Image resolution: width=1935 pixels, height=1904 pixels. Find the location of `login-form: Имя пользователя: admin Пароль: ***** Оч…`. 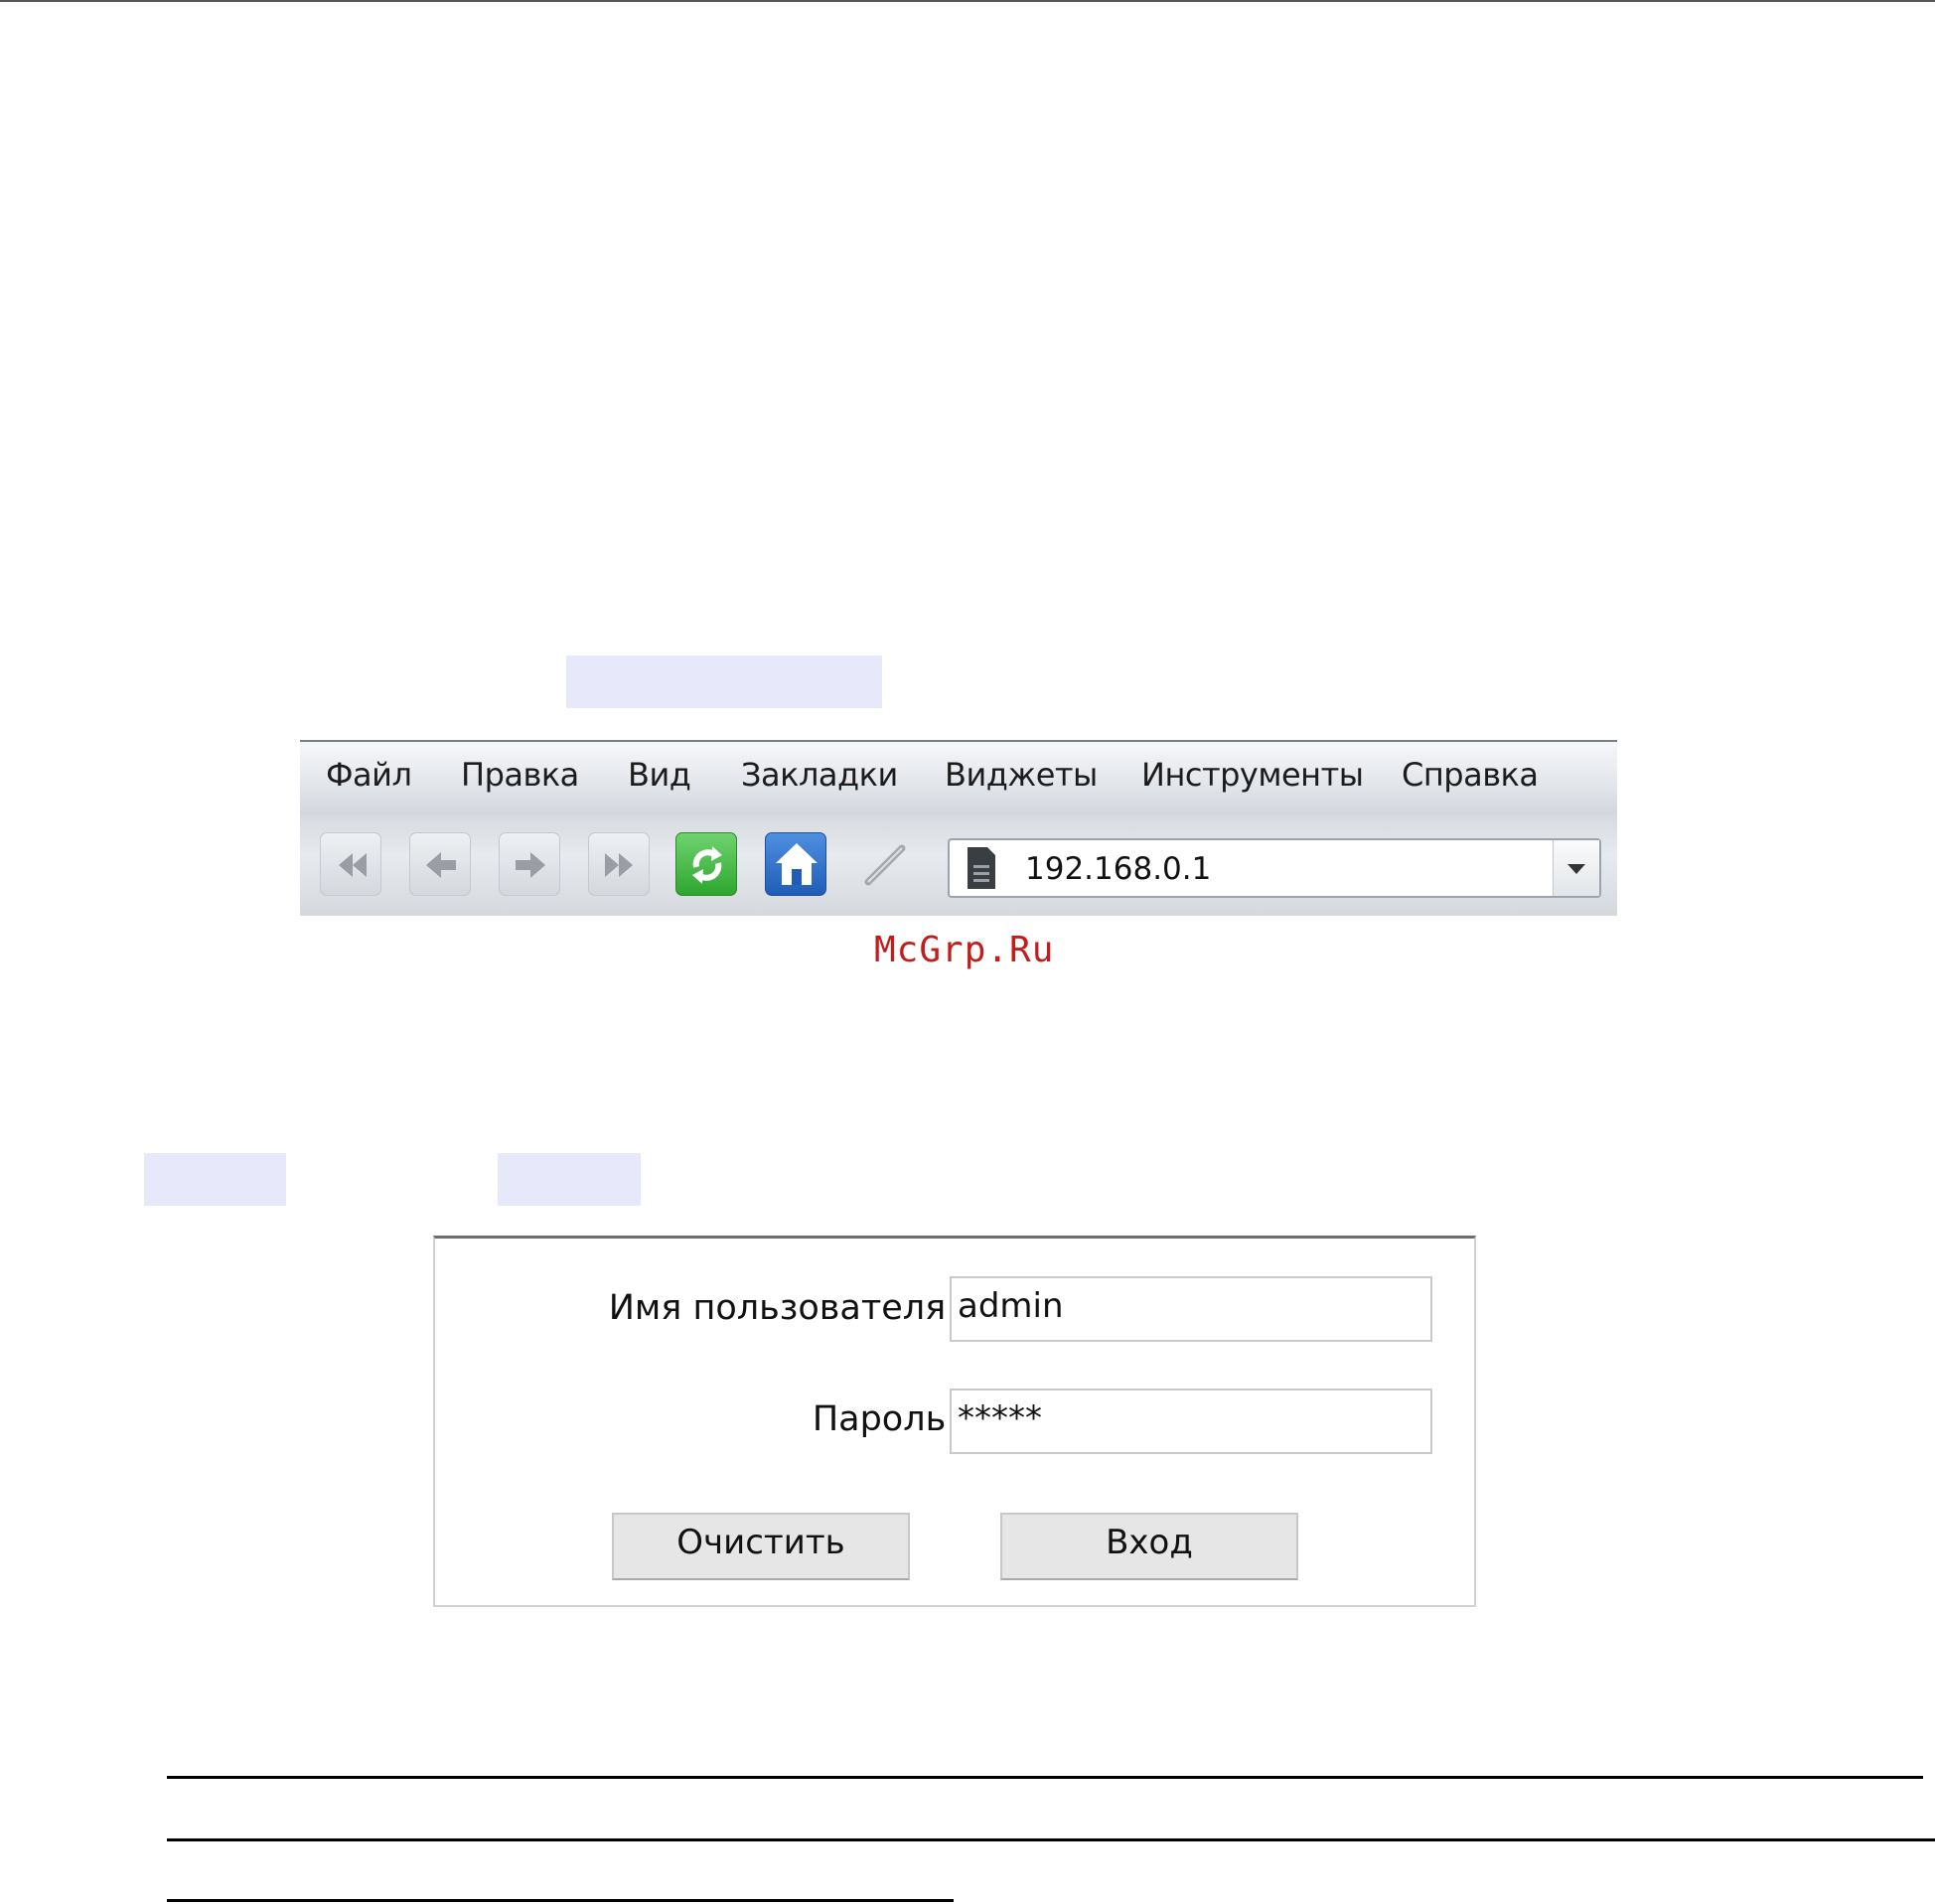

login-form: Имя пользователя: admin Пароль: ***** Оч… is located at coordinates (954, 1421).